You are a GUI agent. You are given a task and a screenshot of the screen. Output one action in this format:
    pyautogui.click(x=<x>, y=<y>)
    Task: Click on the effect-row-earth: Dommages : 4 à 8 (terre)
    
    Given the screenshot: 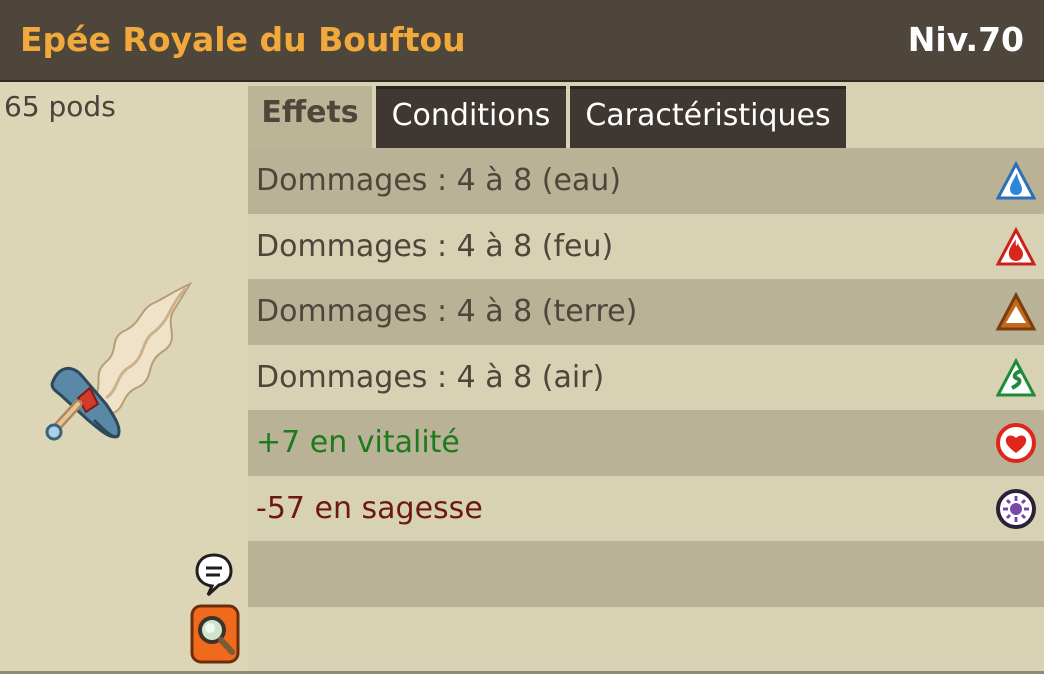 What is the action you would take?
    pyautogui.click(x=646, y=312)
    